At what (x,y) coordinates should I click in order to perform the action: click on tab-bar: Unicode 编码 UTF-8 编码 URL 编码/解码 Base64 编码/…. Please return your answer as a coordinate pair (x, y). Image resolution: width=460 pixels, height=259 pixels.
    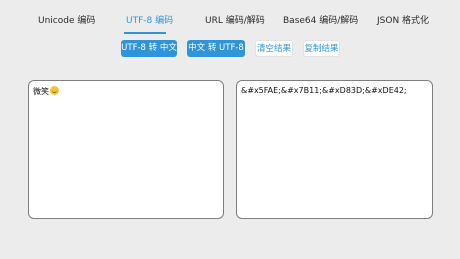
    Looking at the image, I should click on (230, 17).